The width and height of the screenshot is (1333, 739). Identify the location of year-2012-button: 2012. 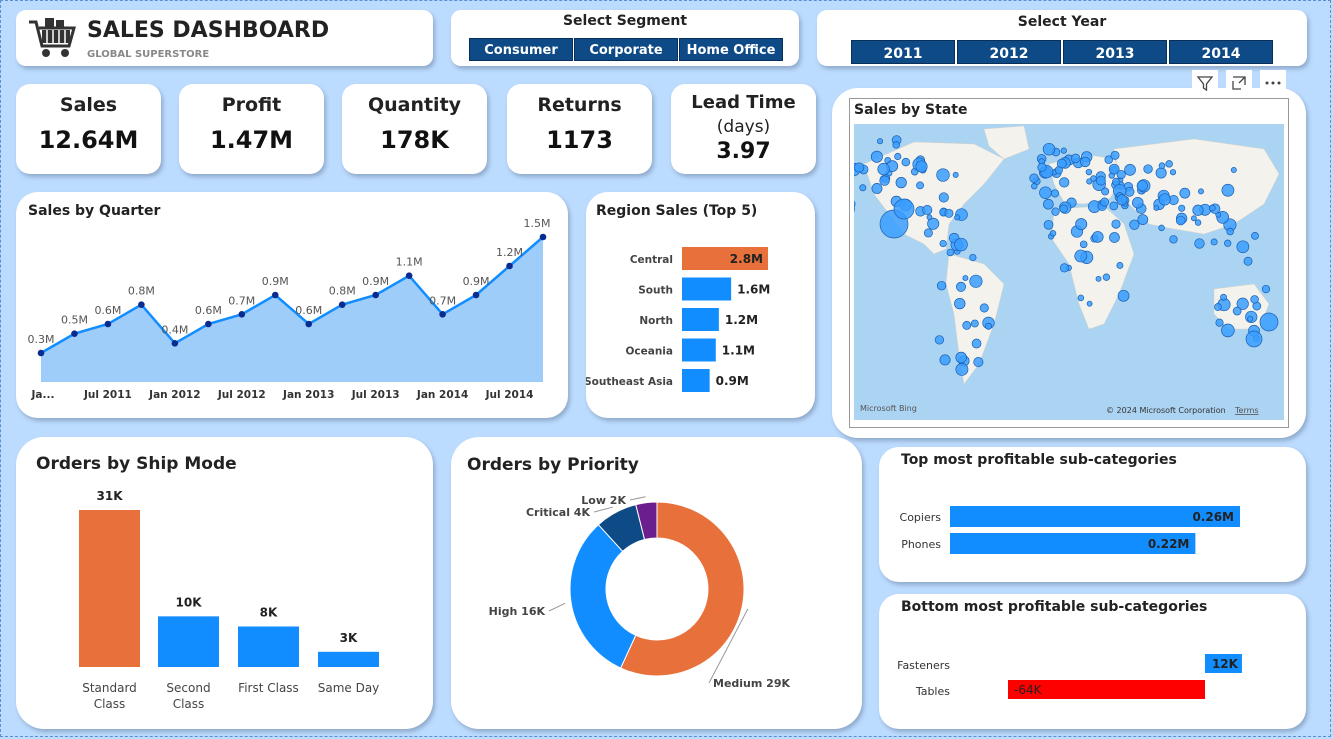
(1009, 52).